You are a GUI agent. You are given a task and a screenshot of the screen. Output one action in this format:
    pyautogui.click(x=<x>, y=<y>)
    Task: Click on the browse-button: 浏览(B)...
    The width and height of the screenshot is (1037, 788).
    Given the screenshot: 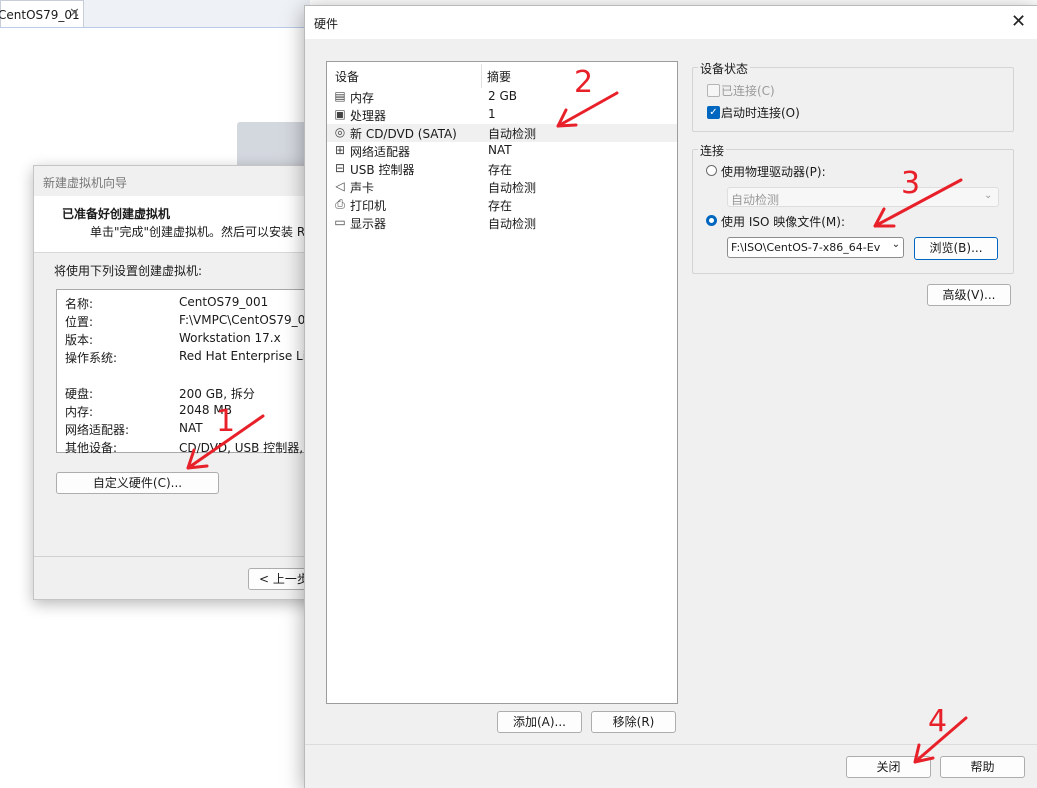 What is the action you would take?
    pyautogui.click(x=956, y=248)
    